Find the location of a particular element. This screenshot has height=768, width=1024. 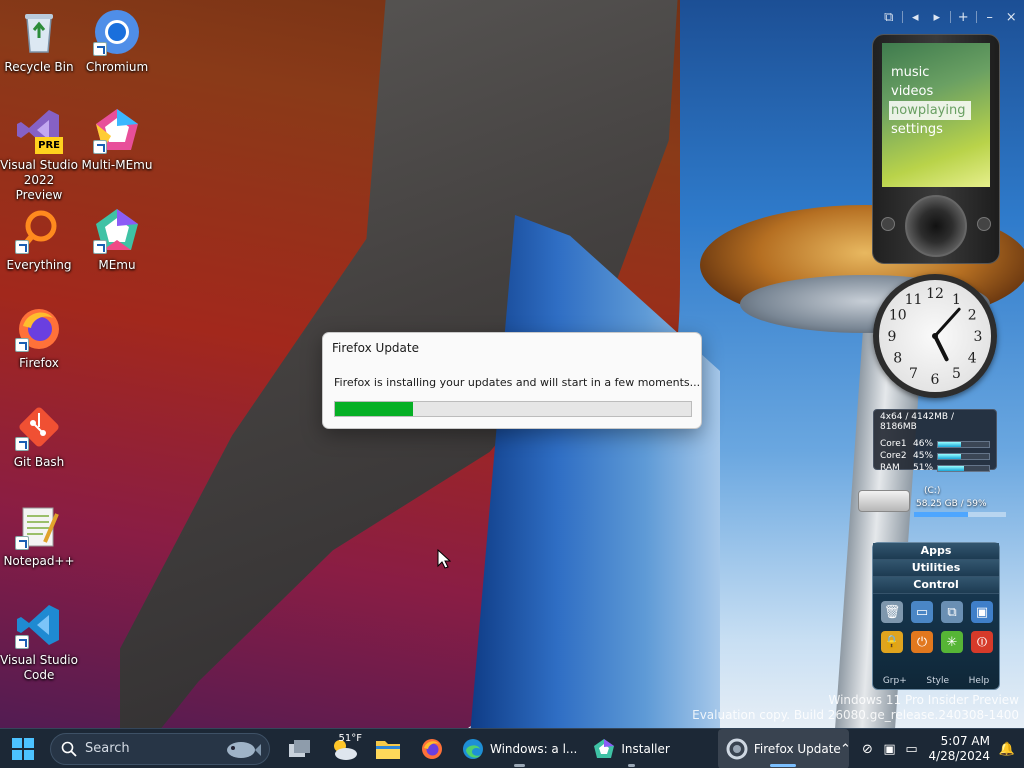

close-icon: × is located at coordinates (1011, 17).